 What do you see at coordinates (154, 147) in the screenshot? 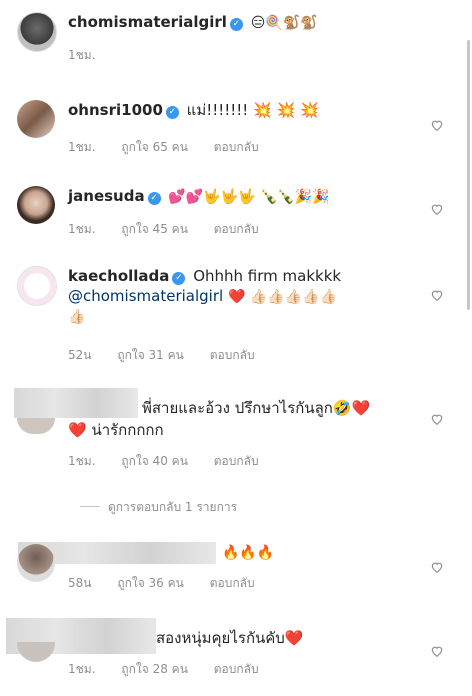
I see `likes-count: ถูกใจ 65 คน` at bounding box center [154, 147].